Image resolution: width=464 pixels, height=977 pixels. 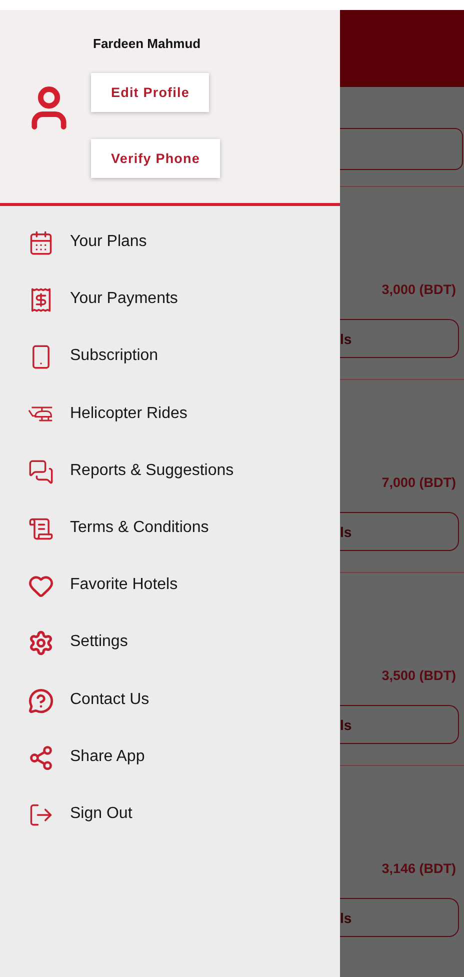 I want to click on hotel-price: 3,146 (BDT), so click(x=419, y=868).